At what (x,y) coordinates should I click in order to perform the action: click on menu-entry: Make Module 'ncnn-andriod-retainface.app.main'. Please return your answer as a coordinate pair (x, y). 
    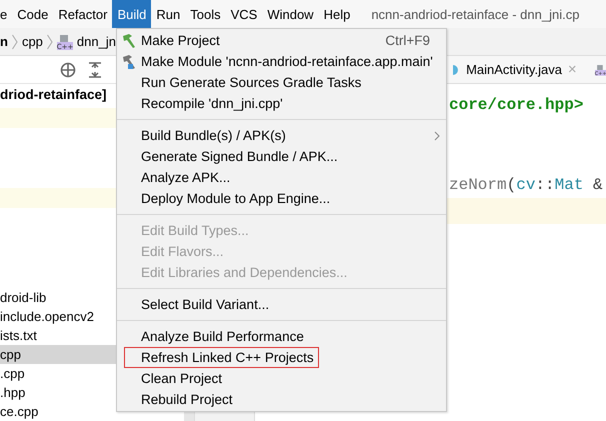
    Looking at the image, I should click on (281, 61).